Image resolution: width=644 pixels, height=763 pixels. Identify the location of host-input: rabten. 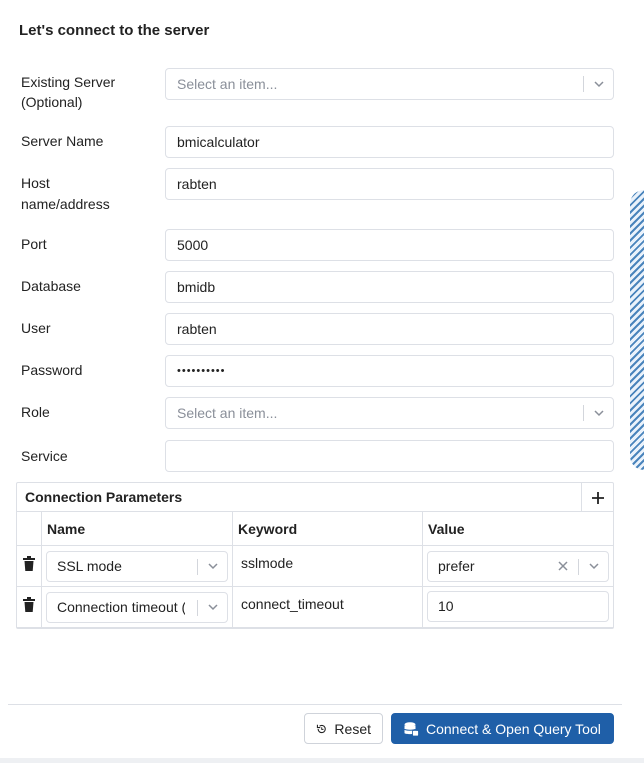
(389, 184).